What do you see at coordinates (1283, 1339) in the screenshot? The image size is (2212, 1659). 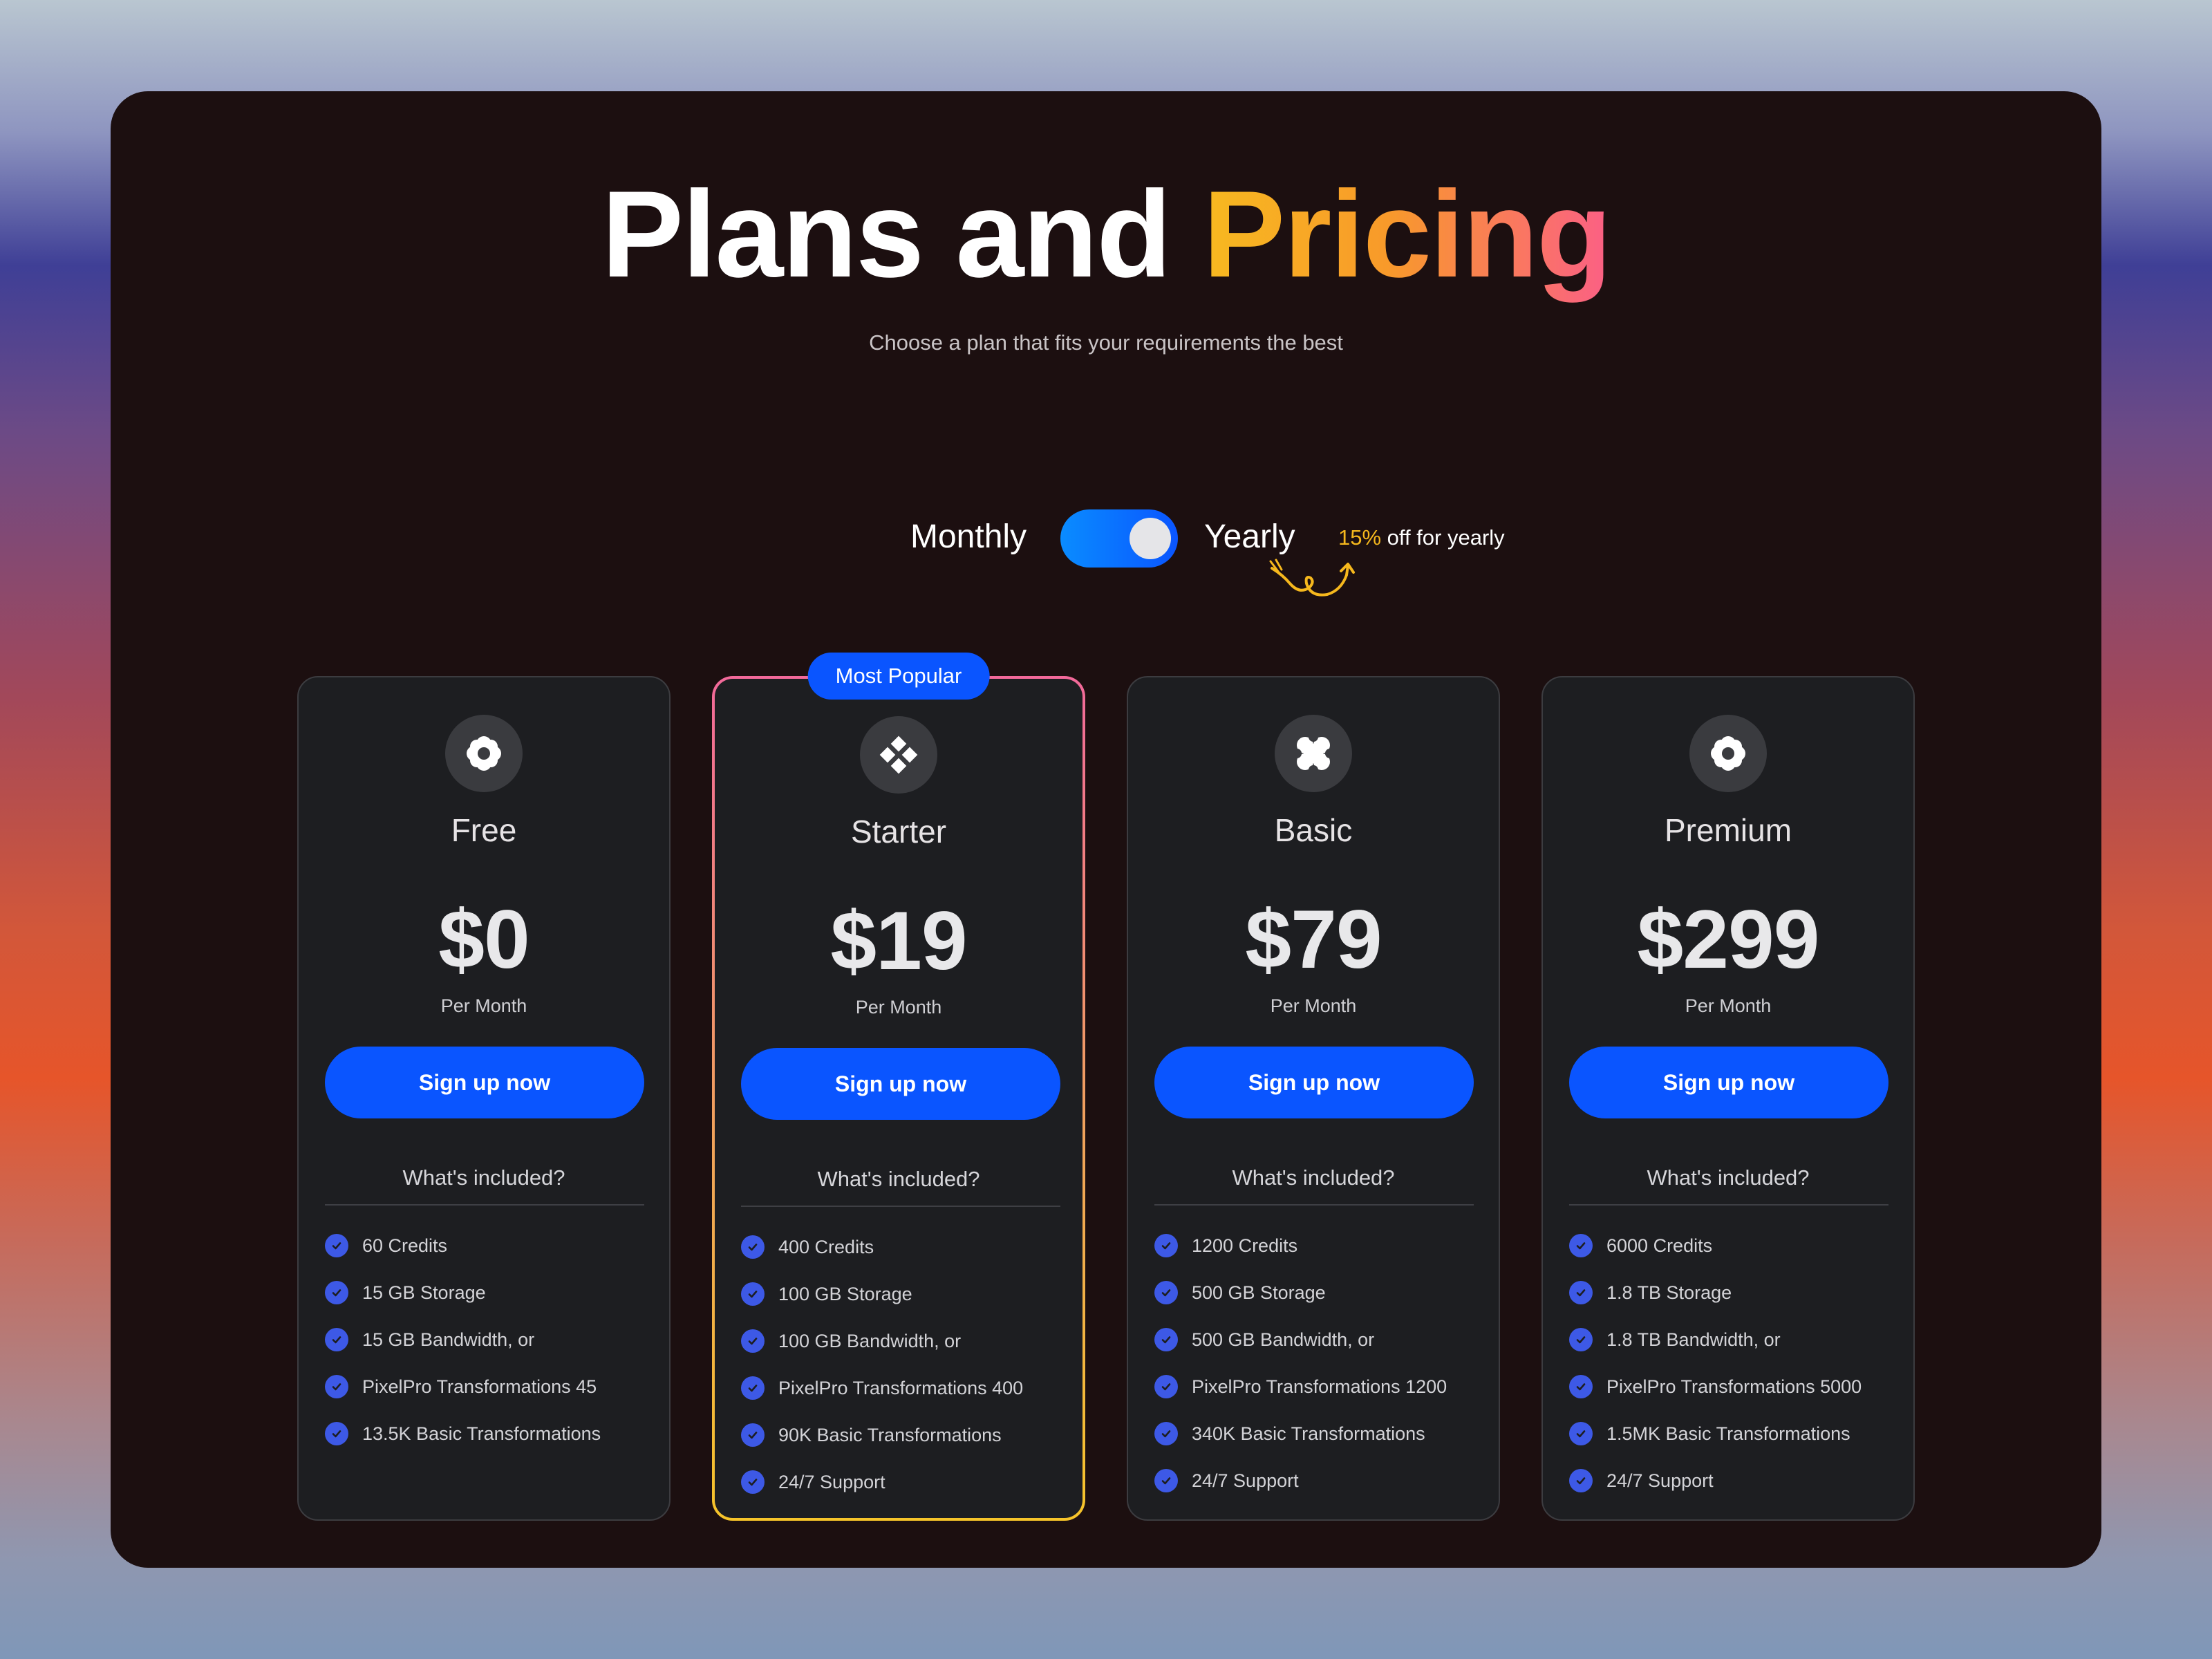 I see `feature-text: 500 GB Bandwidth, or` at bounding box center [1283, 1339].